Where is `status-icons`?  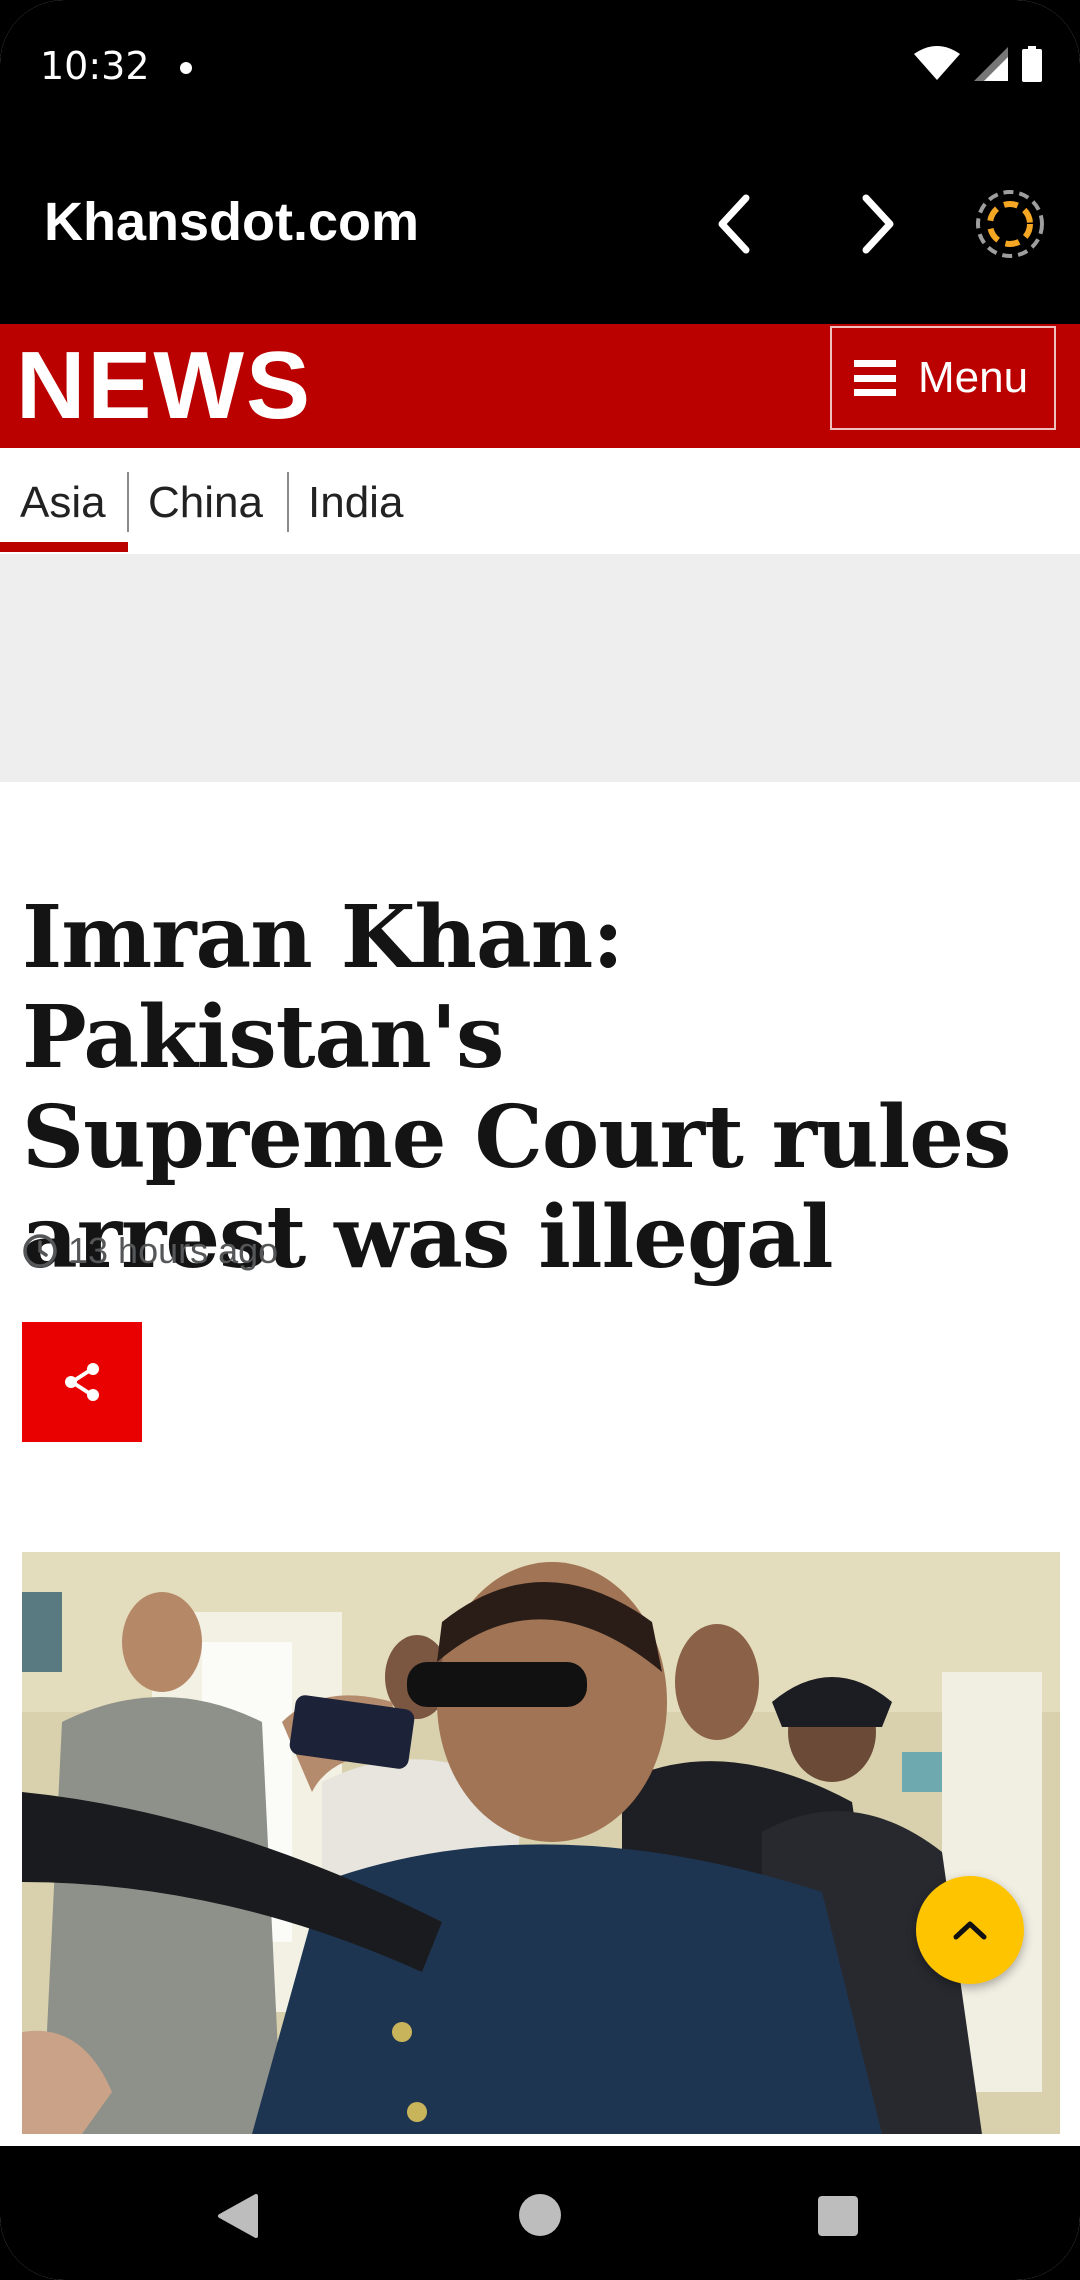 status-icons is located at coordinates (978, 64).